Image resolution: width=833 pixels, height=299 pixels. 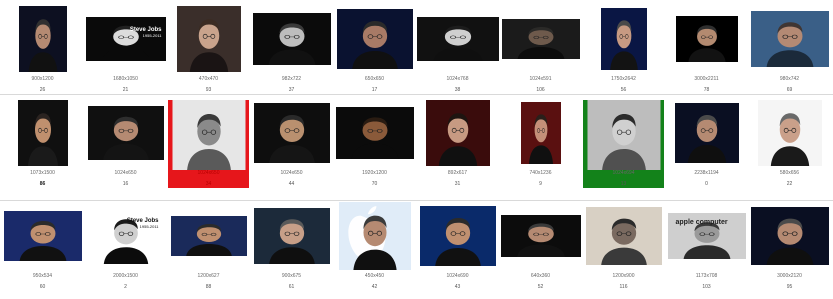 I want to click on thumbnail-caption: apple computer, so click(x=701, y=222).